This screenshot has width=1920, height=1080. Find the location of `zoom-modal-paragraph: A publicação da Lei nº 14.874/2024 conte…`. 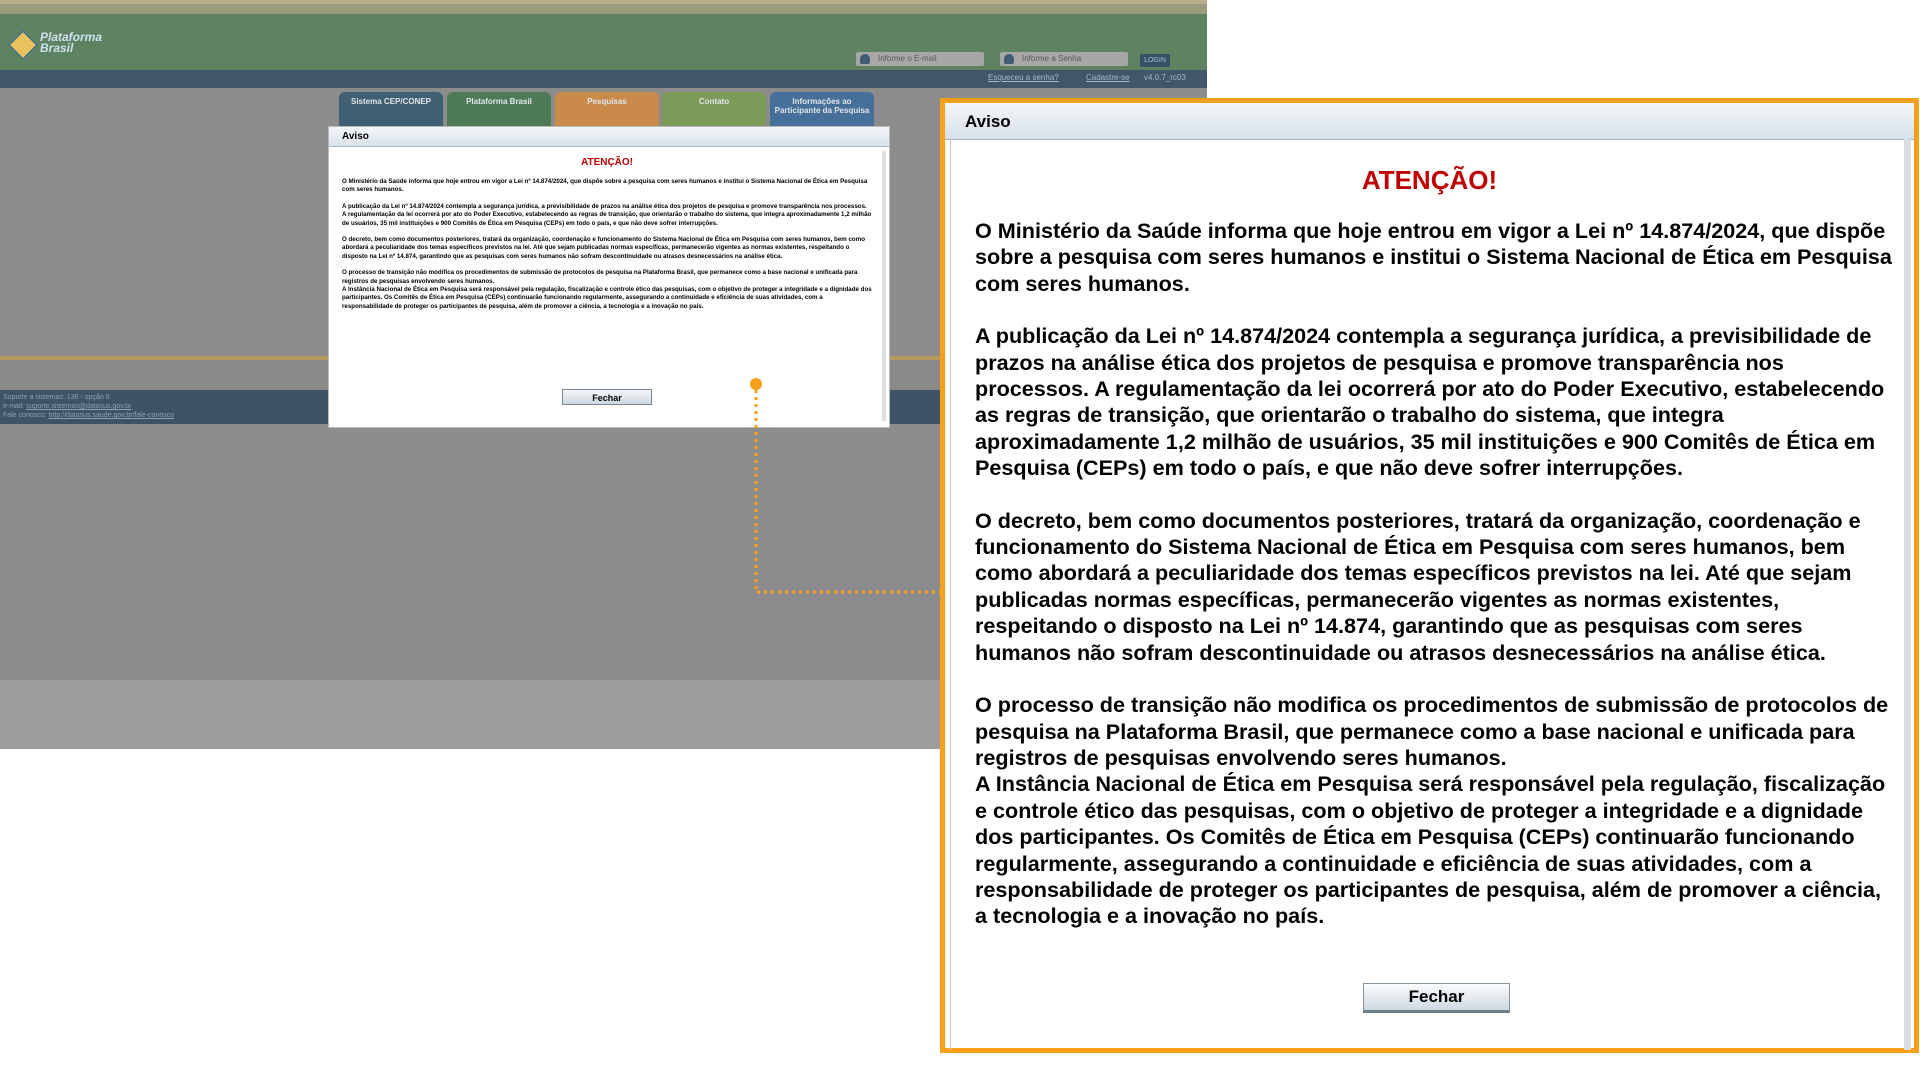

zoom-modal-paragraph: A publicação da Lei nº 14.874/2024 conte… is located at coordinates (1430, 402).